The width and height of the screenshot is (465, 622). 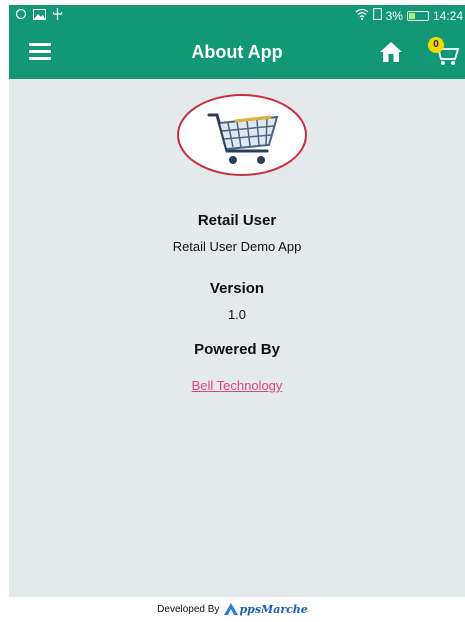 I want to click on developer-brand-logo: ppsMarche, so click(x=265, y=609).